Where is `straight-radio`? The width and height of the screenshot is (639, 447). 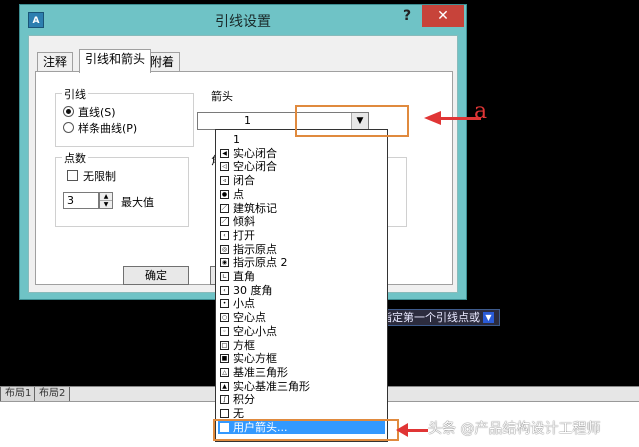
straight-radio is located at coordinates (68, 111).